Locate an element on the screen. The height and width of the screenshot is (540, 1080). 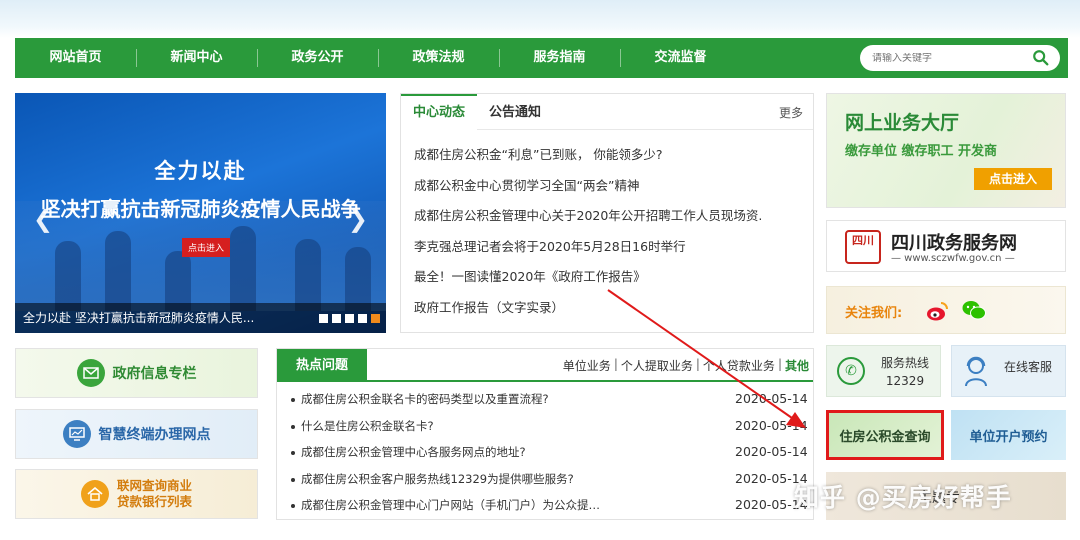
gov-info-column-link: 政府信息专栏 is located at coordinates (136, 373).